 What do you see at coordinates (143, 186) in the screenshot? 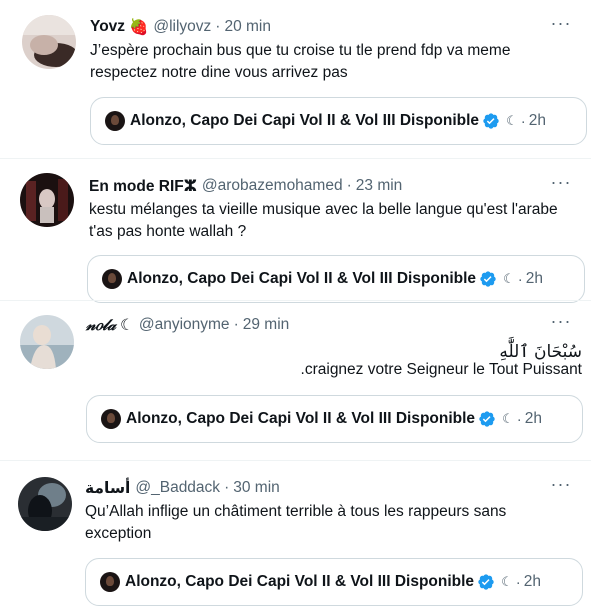
I see `display-name: En mode RIFⵣ` at bounding box center [143, 186].